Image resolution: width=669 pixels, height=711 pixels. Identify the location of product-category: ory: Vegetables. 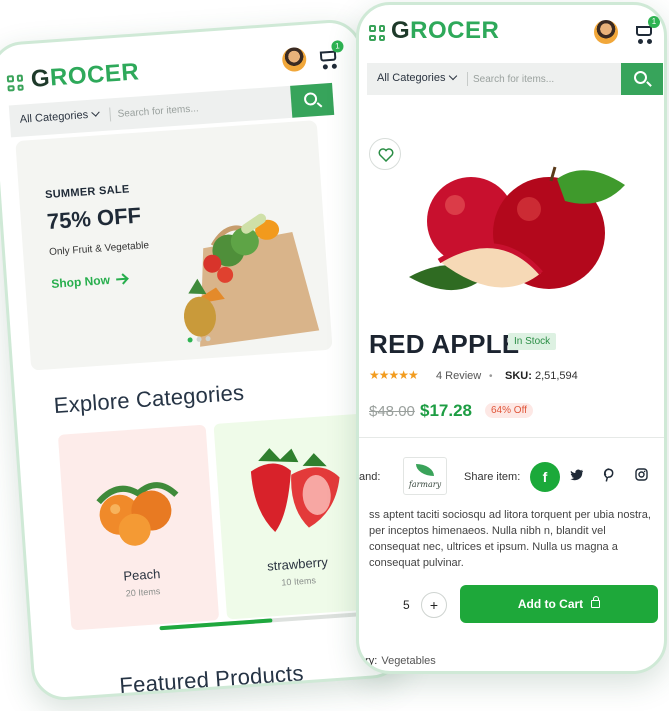
(397, 661).